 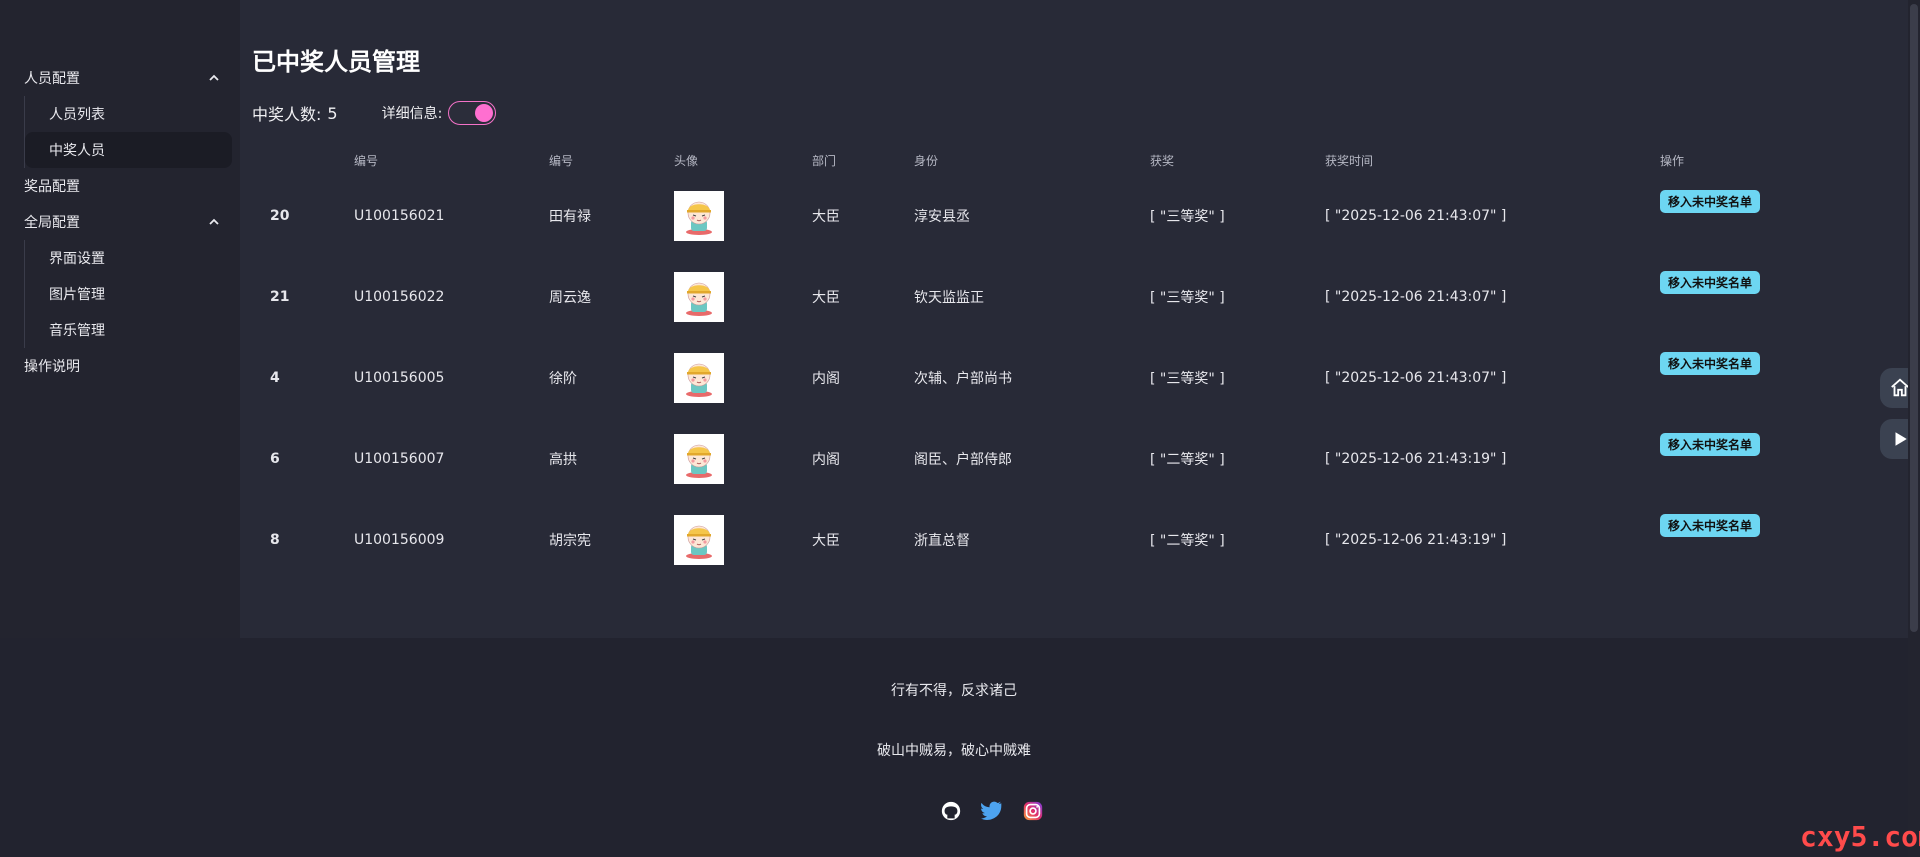 I want to click on row-prize: [ "二等奖" ], so click(x=1187, y=459).